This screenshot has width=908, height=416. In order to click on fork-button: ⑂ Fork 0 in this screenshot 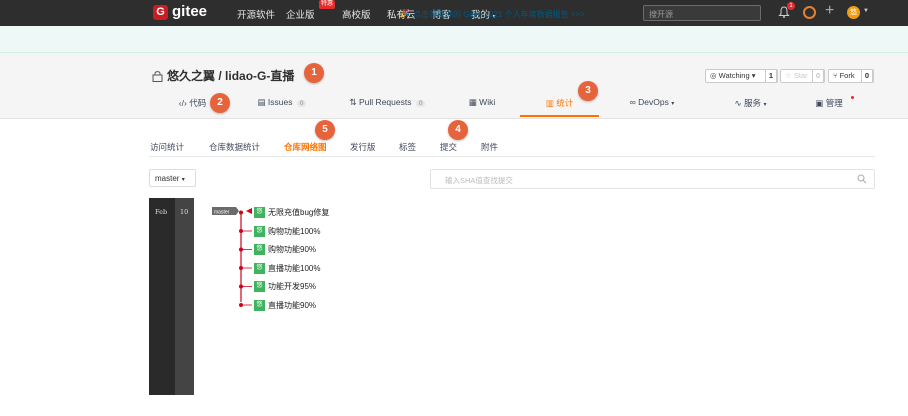, I will do `click(851, 76)`.